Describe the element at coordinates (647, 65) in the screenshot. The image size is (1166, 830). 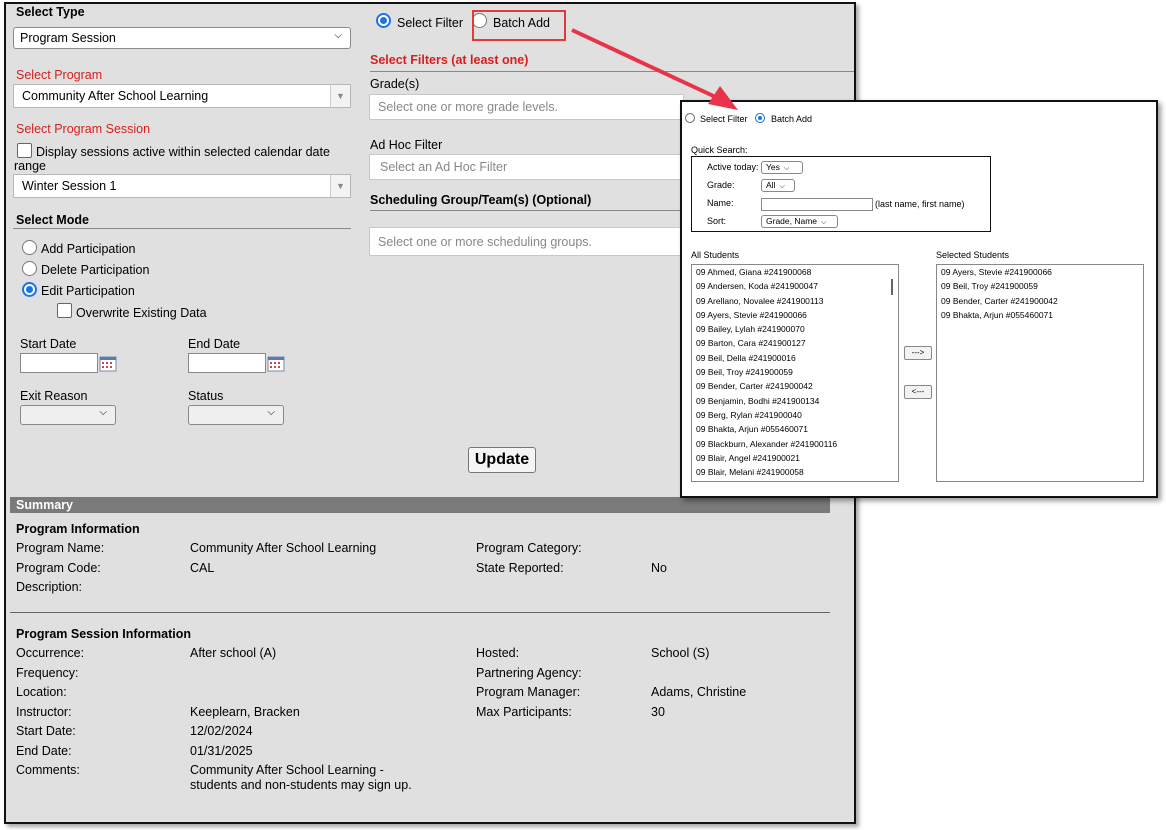
I see `arrow-icon` at that location.